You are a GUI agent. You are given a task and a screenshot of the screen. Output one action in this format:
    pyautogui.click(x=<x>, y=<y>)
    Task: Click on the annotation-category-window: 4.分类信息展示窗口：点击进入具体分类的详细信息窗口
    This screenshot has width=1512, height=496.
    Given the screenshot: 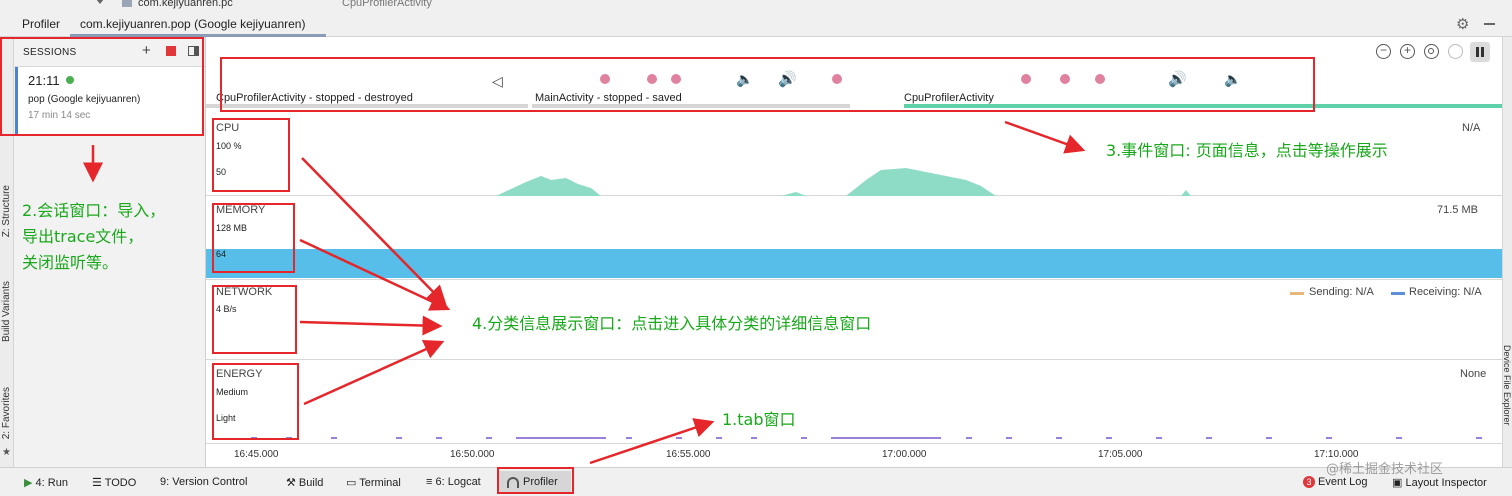 What is the action you would take?
    pyautogui.click(x=672, y=323)
    